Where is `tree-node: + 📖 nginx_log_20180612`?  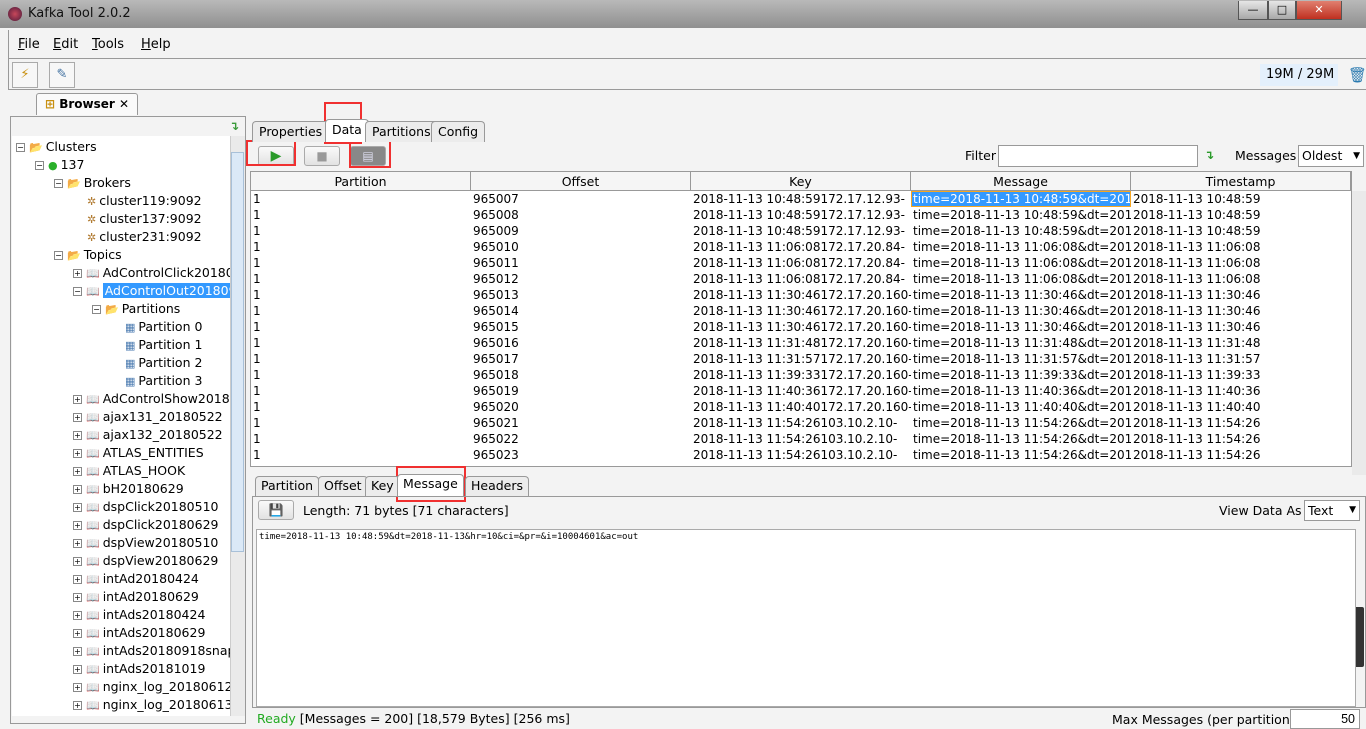
tree-node: + 📖 nginx_log_20180612 is located at coordinates (151, 687).